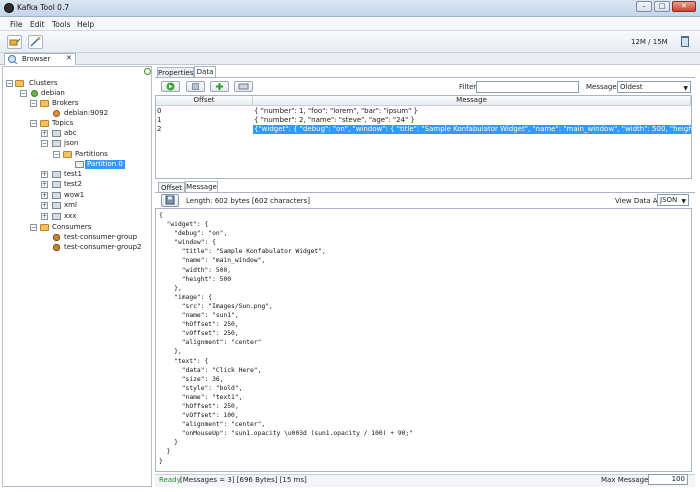 This screenshot has width=700, height=492. I want to click on run-button, so click(170, 86).